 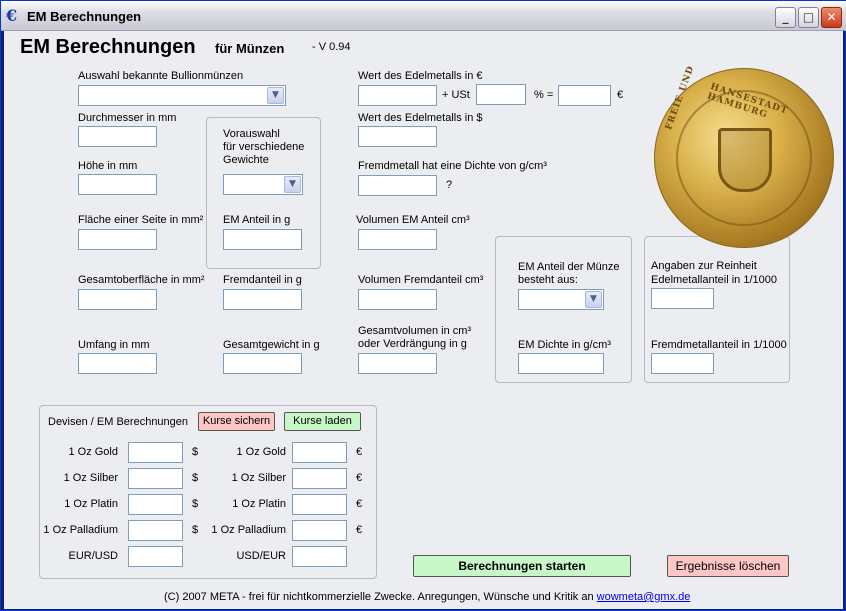 I want to click on berechnungen-starten-button: Berechnungen starten, so click(x=522, y=566).